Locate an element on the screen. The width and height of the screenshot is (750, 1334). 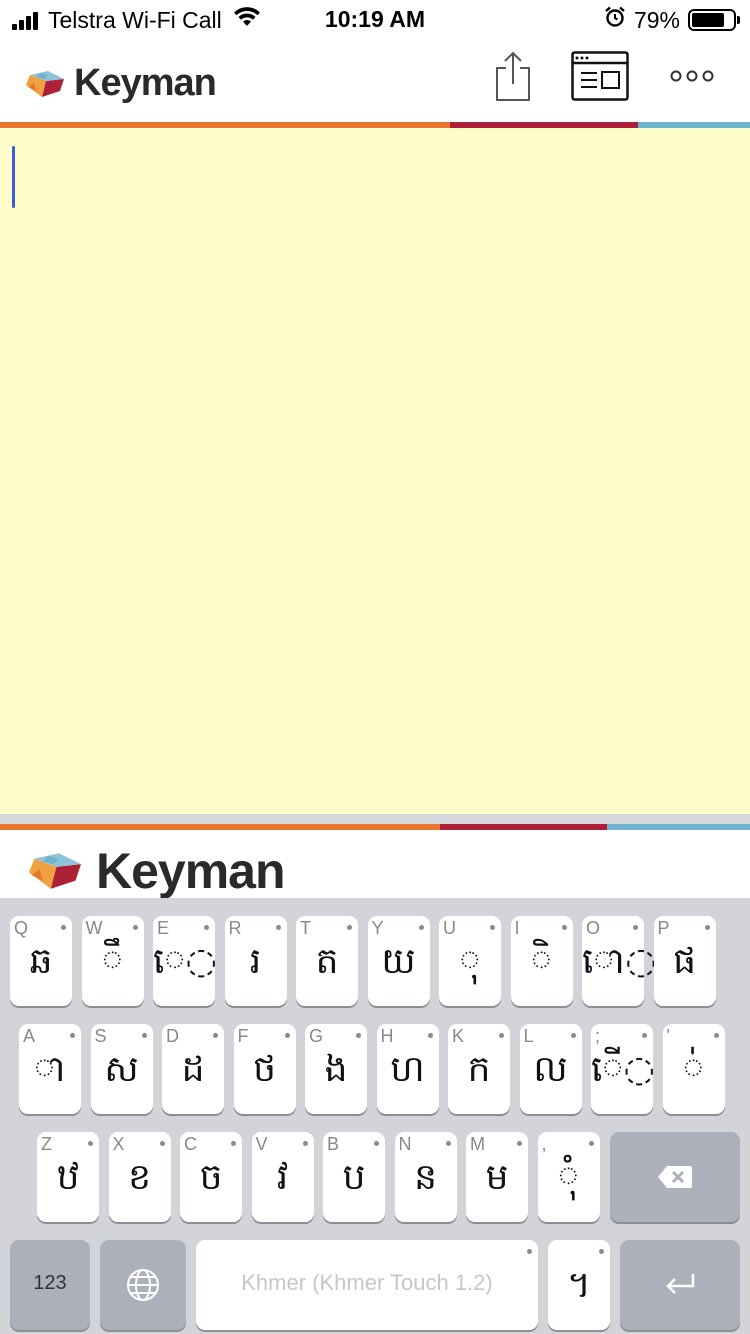
key-glyph: ឆ is located at coordinates (41, 961).